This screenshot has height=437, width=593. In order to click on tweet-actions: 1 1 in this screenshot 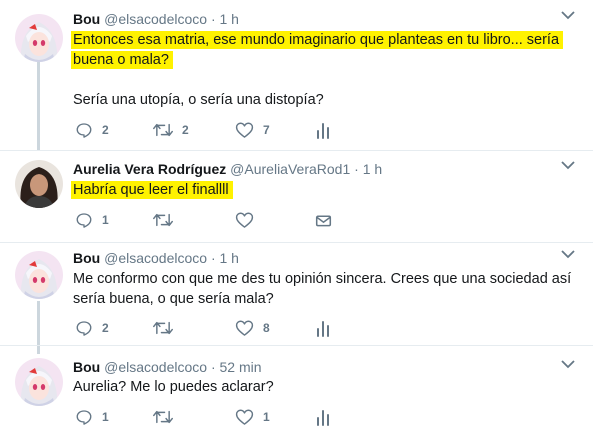, I will do `click(213, 417)`.